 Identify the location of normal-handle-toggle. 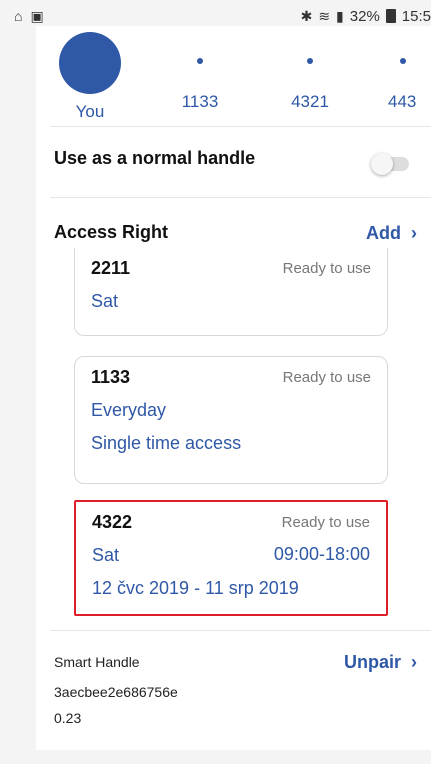
(390, 164).